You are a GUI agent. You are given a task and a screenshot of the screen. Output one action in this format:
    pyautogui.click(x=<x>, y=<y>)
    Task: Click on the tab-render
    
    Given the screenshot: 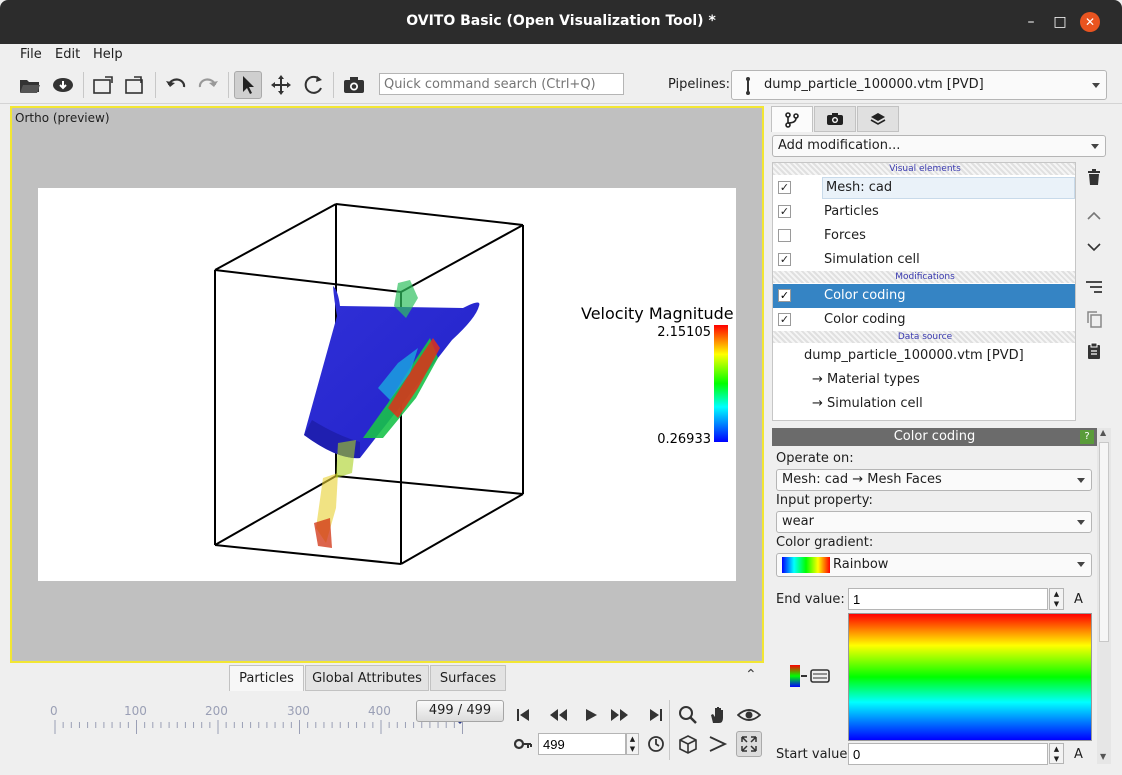 What is the action you would take?
    pyautogui.click(x=835, y=119)
    